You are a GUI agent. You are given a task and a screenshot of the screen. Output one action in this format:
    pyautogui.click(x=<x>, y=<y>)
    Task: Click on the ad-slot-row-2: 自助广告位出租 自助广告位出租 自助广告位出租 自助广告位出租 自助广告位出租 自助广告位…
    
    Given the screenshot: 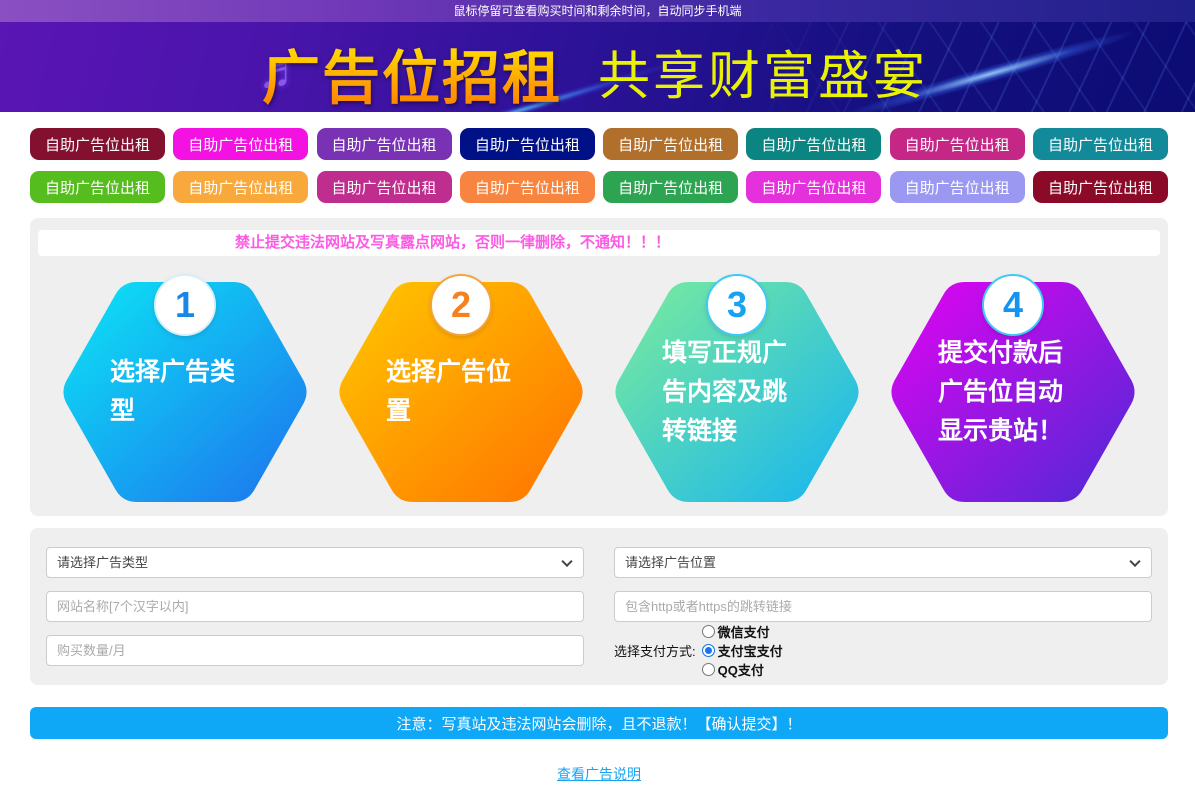 What is the action you would take?
    pyautogui.click(x=599, y=187)
    